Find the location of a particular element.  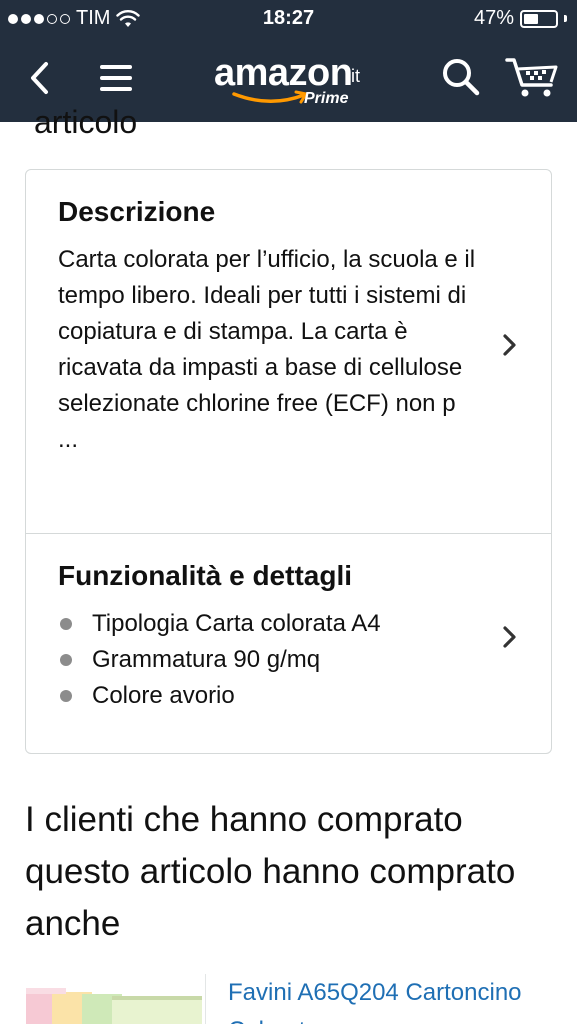

logo-smile-icon is located at coordinates (270, 97).